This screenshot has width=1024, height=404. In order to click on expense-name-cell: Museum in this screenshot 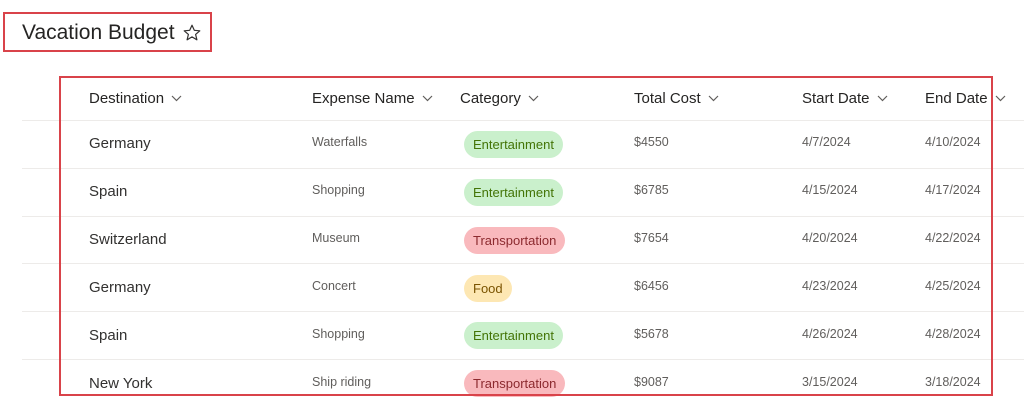, I will do `click(336, 238)`.